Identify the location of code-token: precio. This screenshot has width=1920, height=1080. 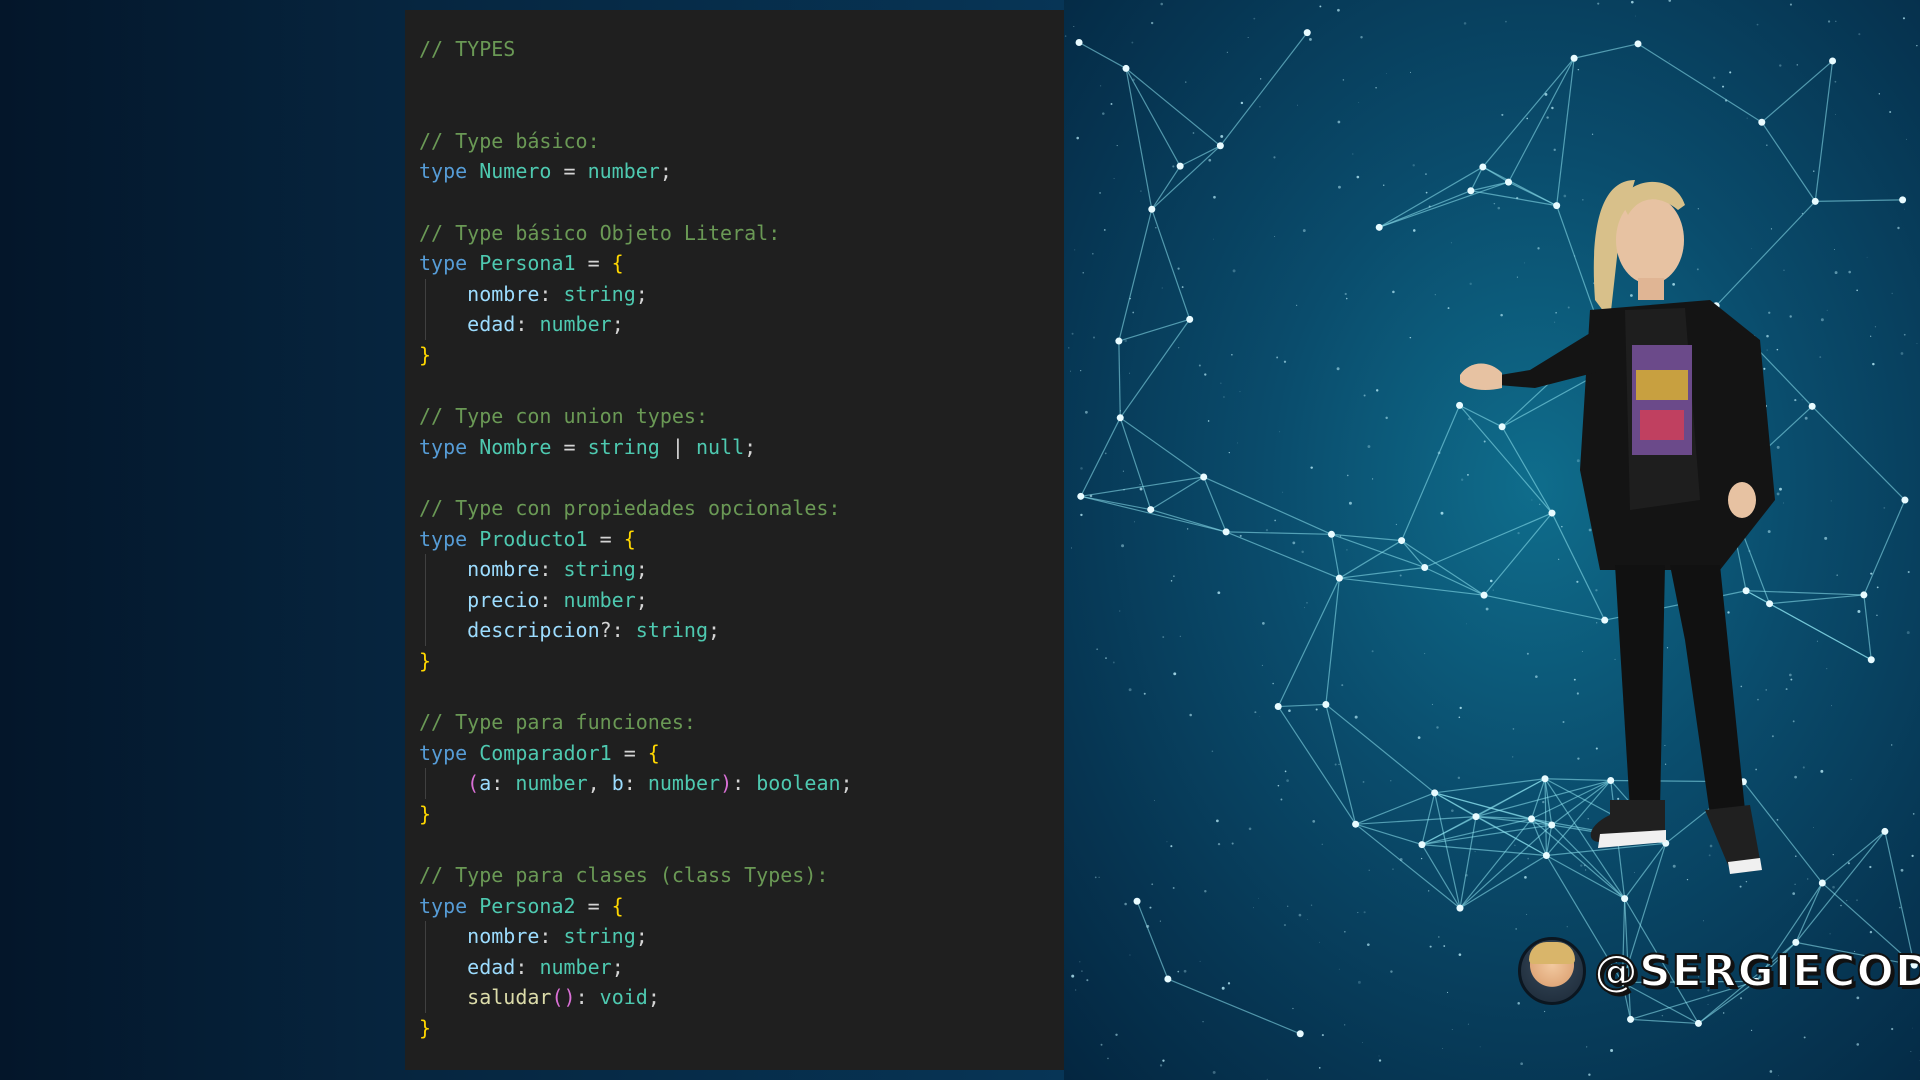
(503, 599).